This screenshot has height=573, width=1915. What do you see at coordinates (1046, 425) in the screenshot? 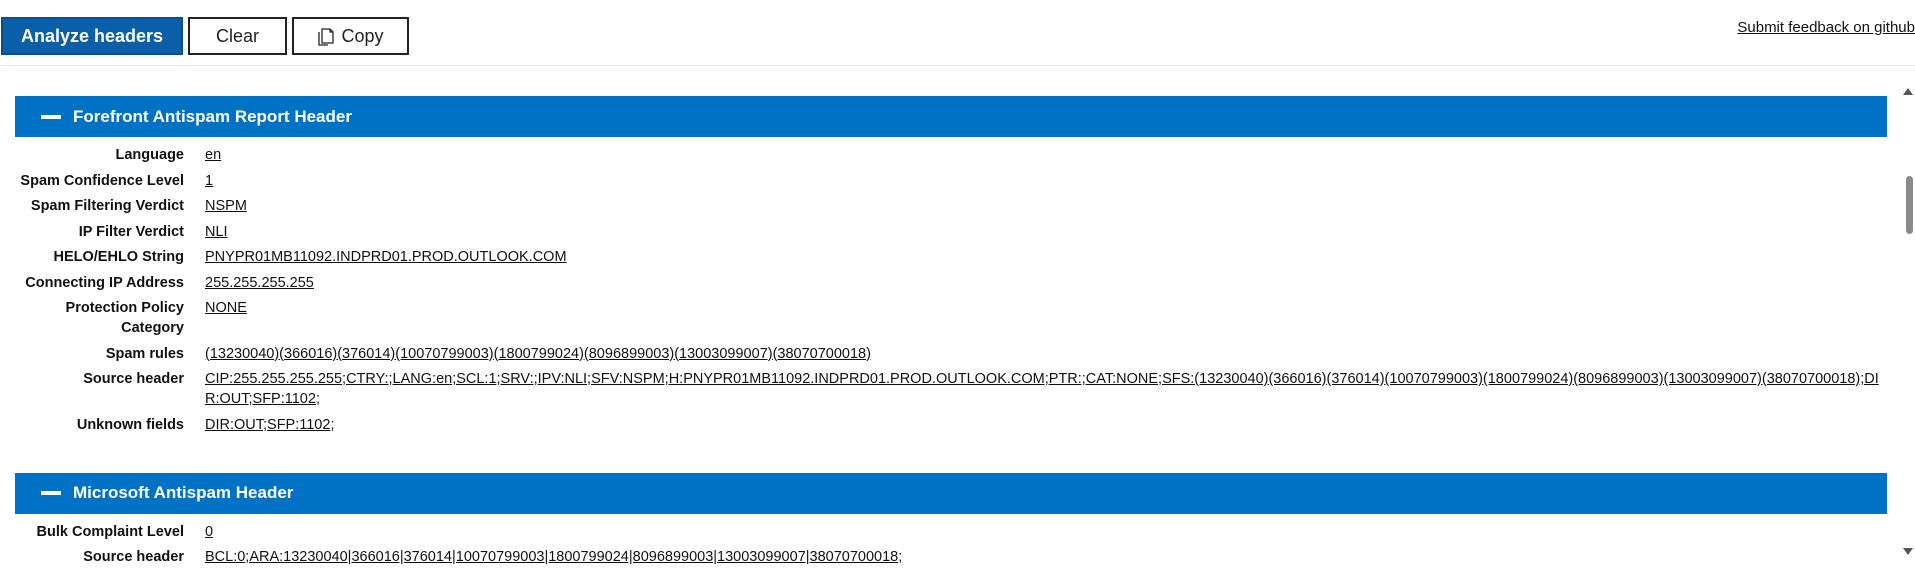
I see `field-value: DIR:OUT;SFP:1102;` at bounding box center [1046, 425].